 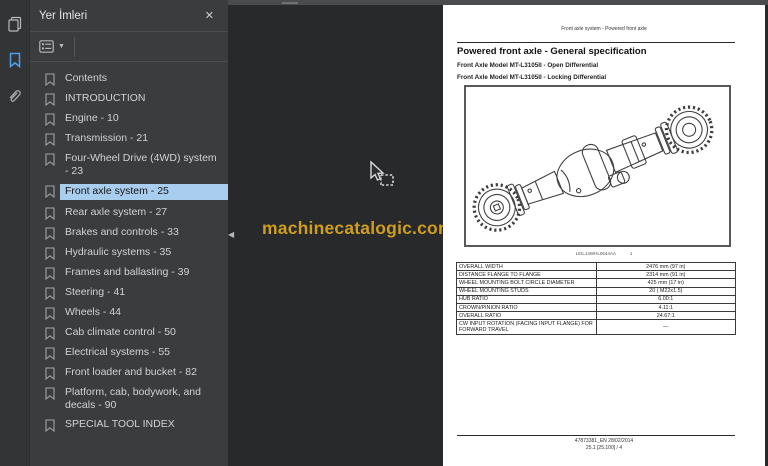 I want to click on bookmark-item-front-loader-bucket: Front loader and bucket - 82, so click(x=129, y=373).